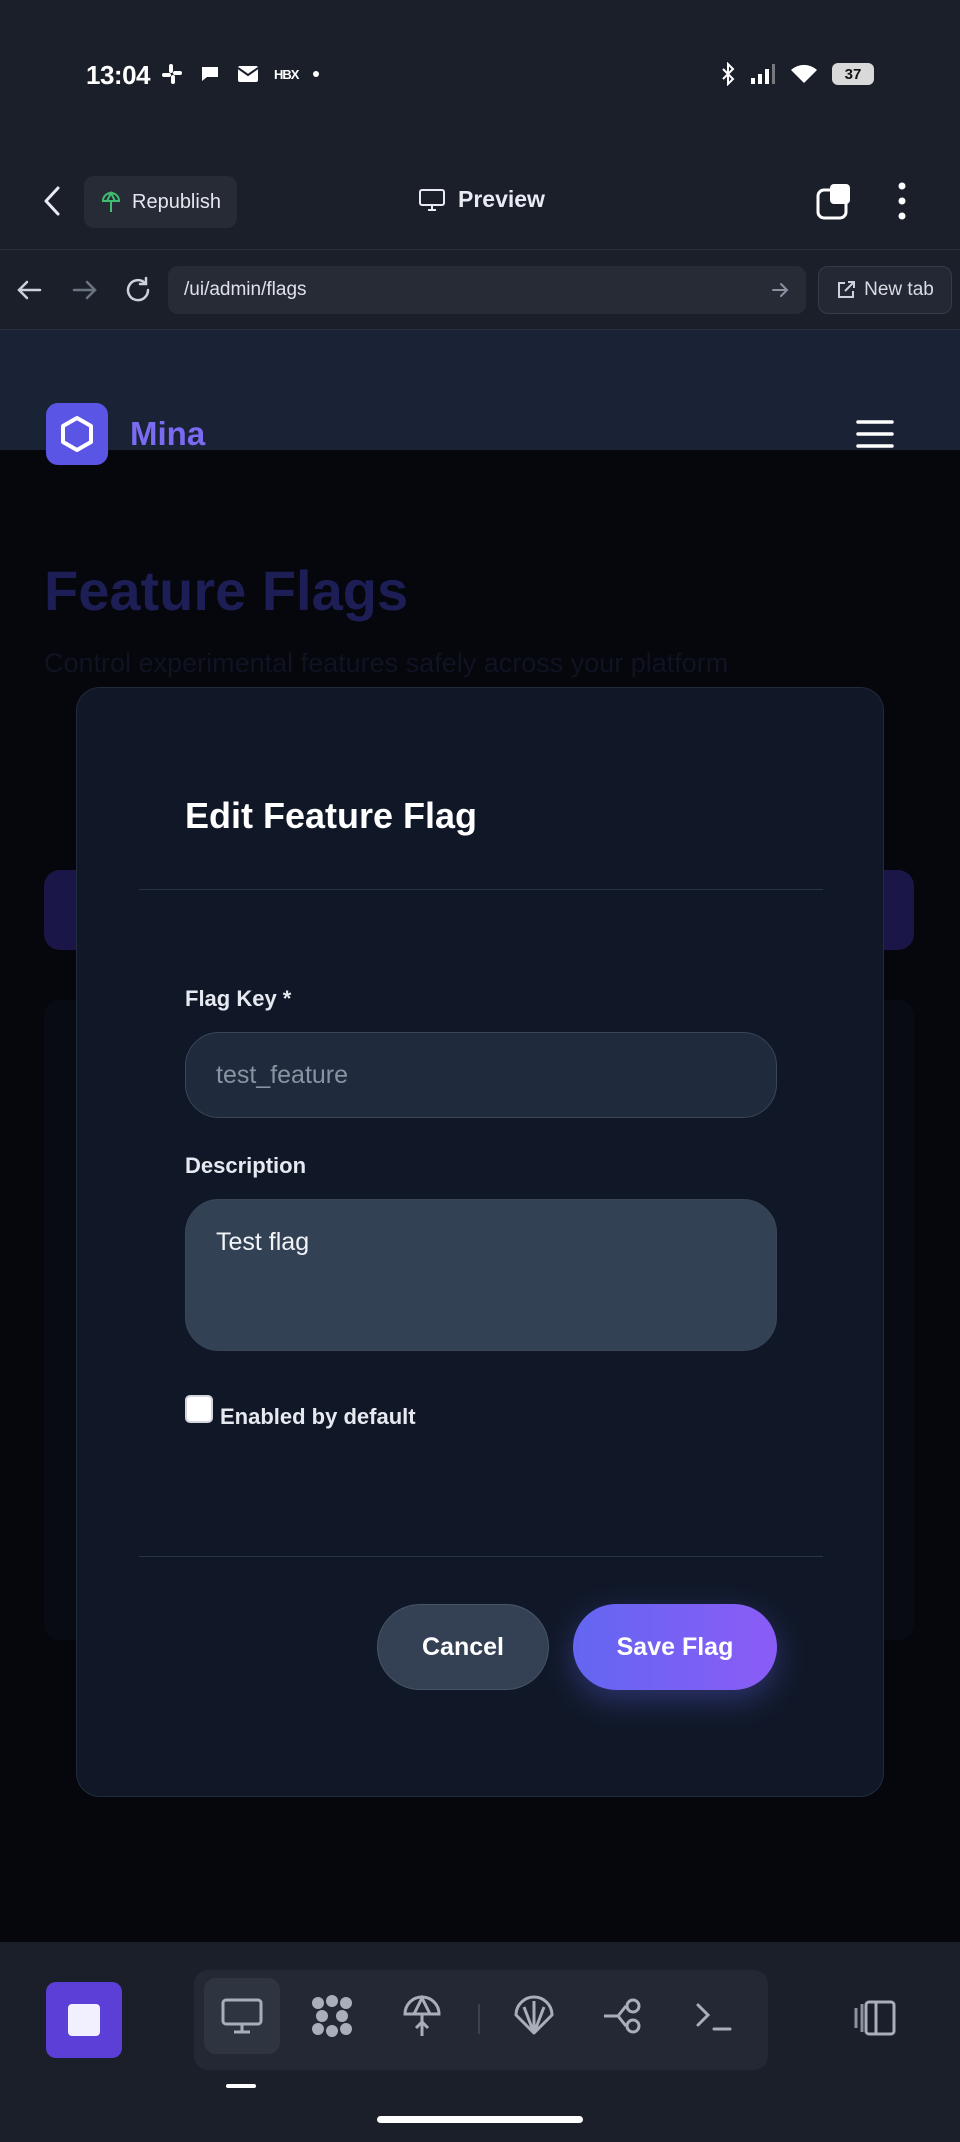 This screenshot has width=960, height=2142. I want to click on back-chevron-icon, so click(53, 201).